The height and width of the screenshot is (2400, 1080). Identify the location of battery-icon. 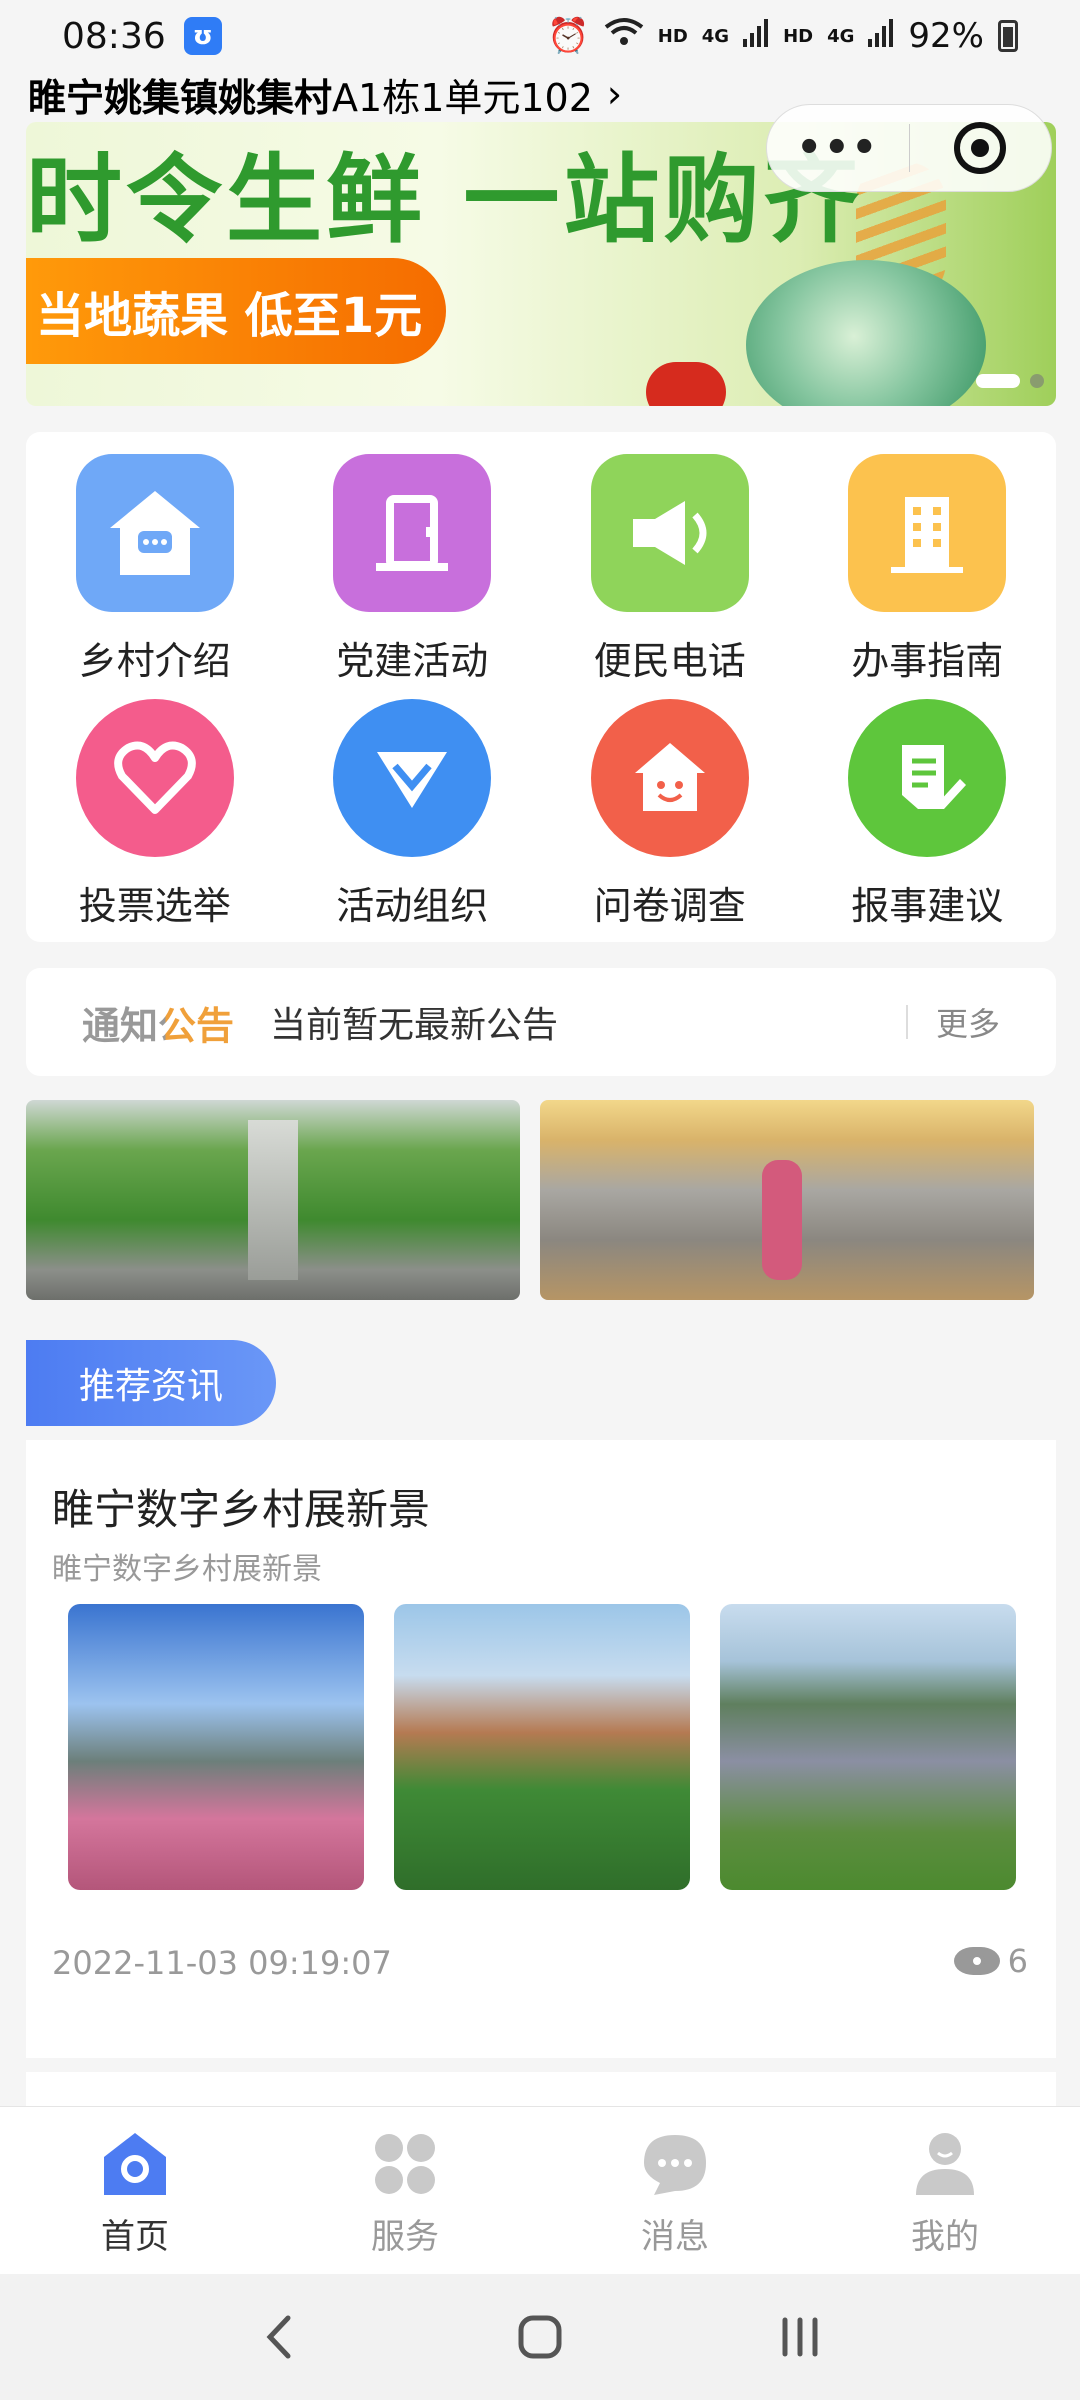
(1008, 36).